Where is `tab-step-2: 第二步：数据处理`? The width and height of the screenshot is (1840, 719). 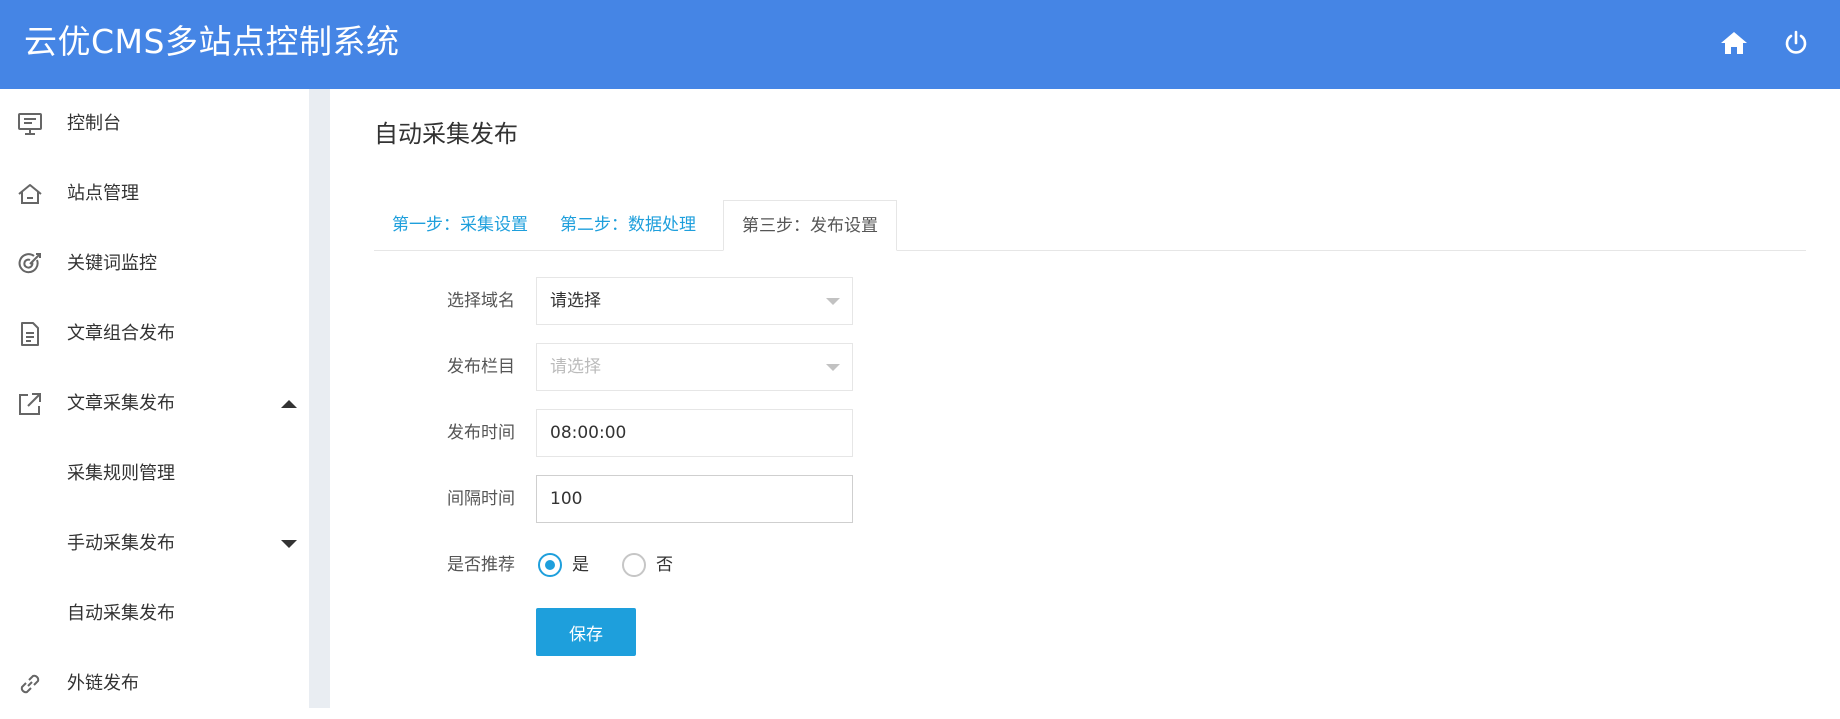
tab-step-2: 第二步：数据处理 is located at coordinates (628, 225).